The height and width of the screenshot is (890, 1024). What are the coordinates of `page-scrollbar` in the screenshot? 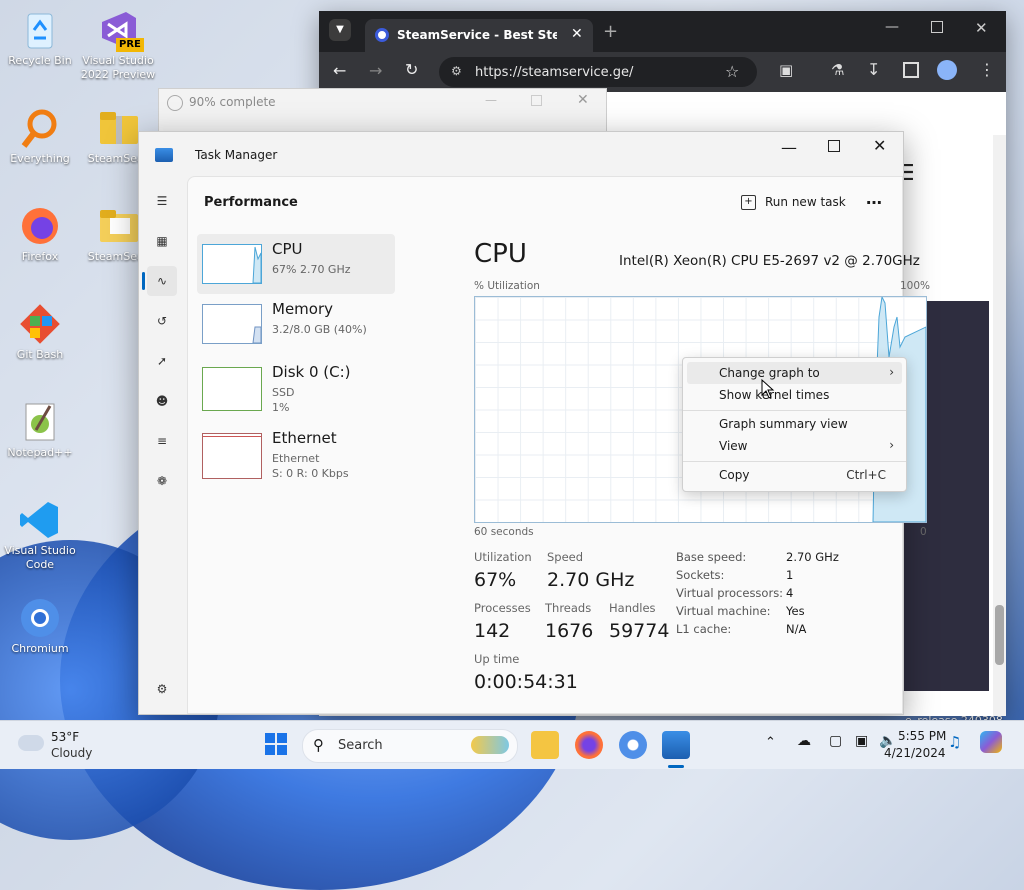 It's located at (999, 425).